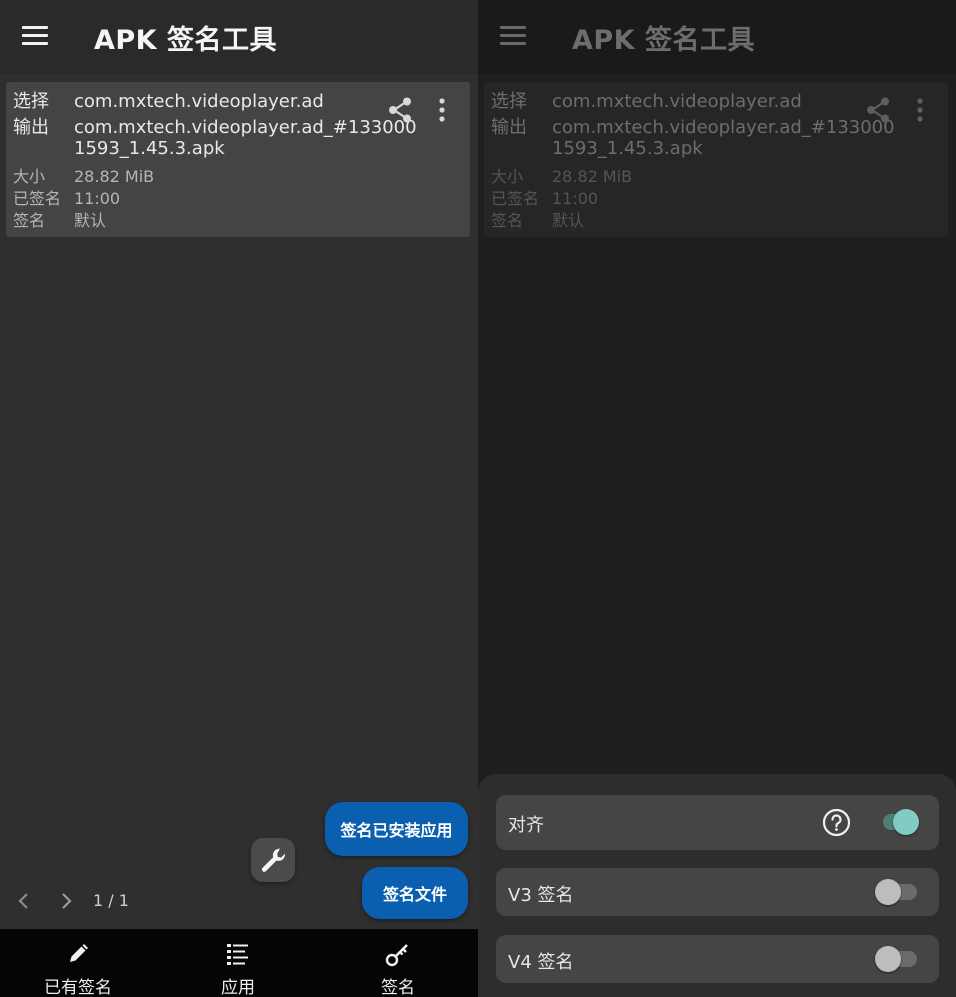 Image resolution: width=956 pixels, height=997 pixels. I want to click on app-bar: APK 签名工具, so click(239, 37).